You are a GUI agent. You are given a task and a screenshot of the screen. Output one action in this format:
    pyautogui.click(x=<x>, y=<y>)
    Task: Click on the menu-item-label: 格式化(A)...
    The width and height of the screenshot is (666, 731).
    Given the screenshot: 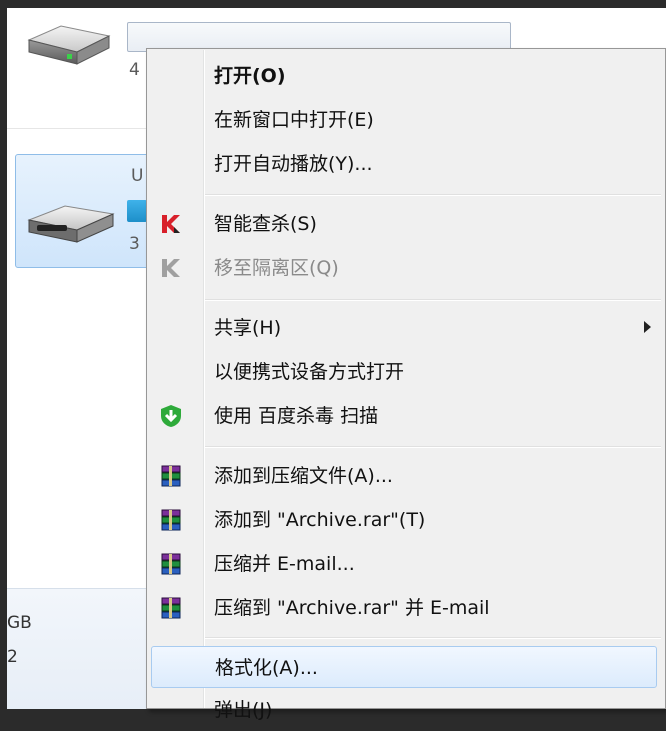 What is the action you would take?
    pyautogui.click(x=266, y=668)
    